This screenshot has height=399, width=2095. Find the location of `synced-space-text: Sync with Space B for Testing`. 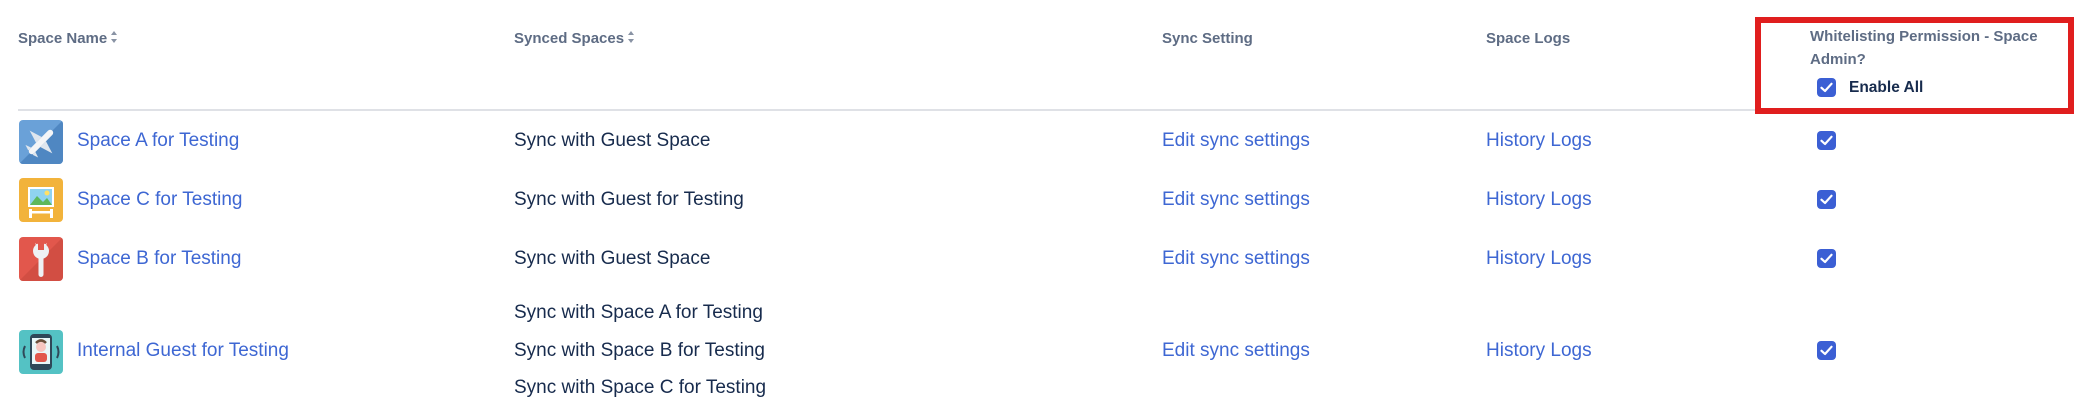

synced-space-text: Sync with Space B for Testing is located at coordinates (639, 350).